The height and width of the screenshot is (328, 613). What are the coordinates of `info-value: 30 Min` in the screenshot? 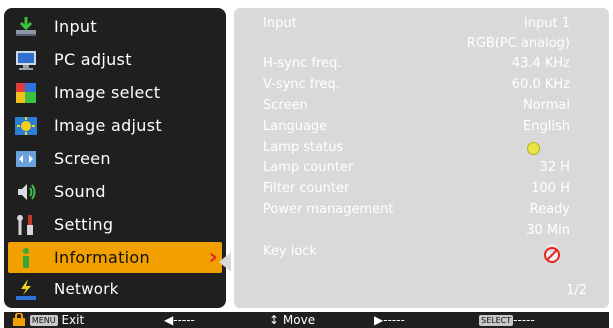 It's located at (548, 230).